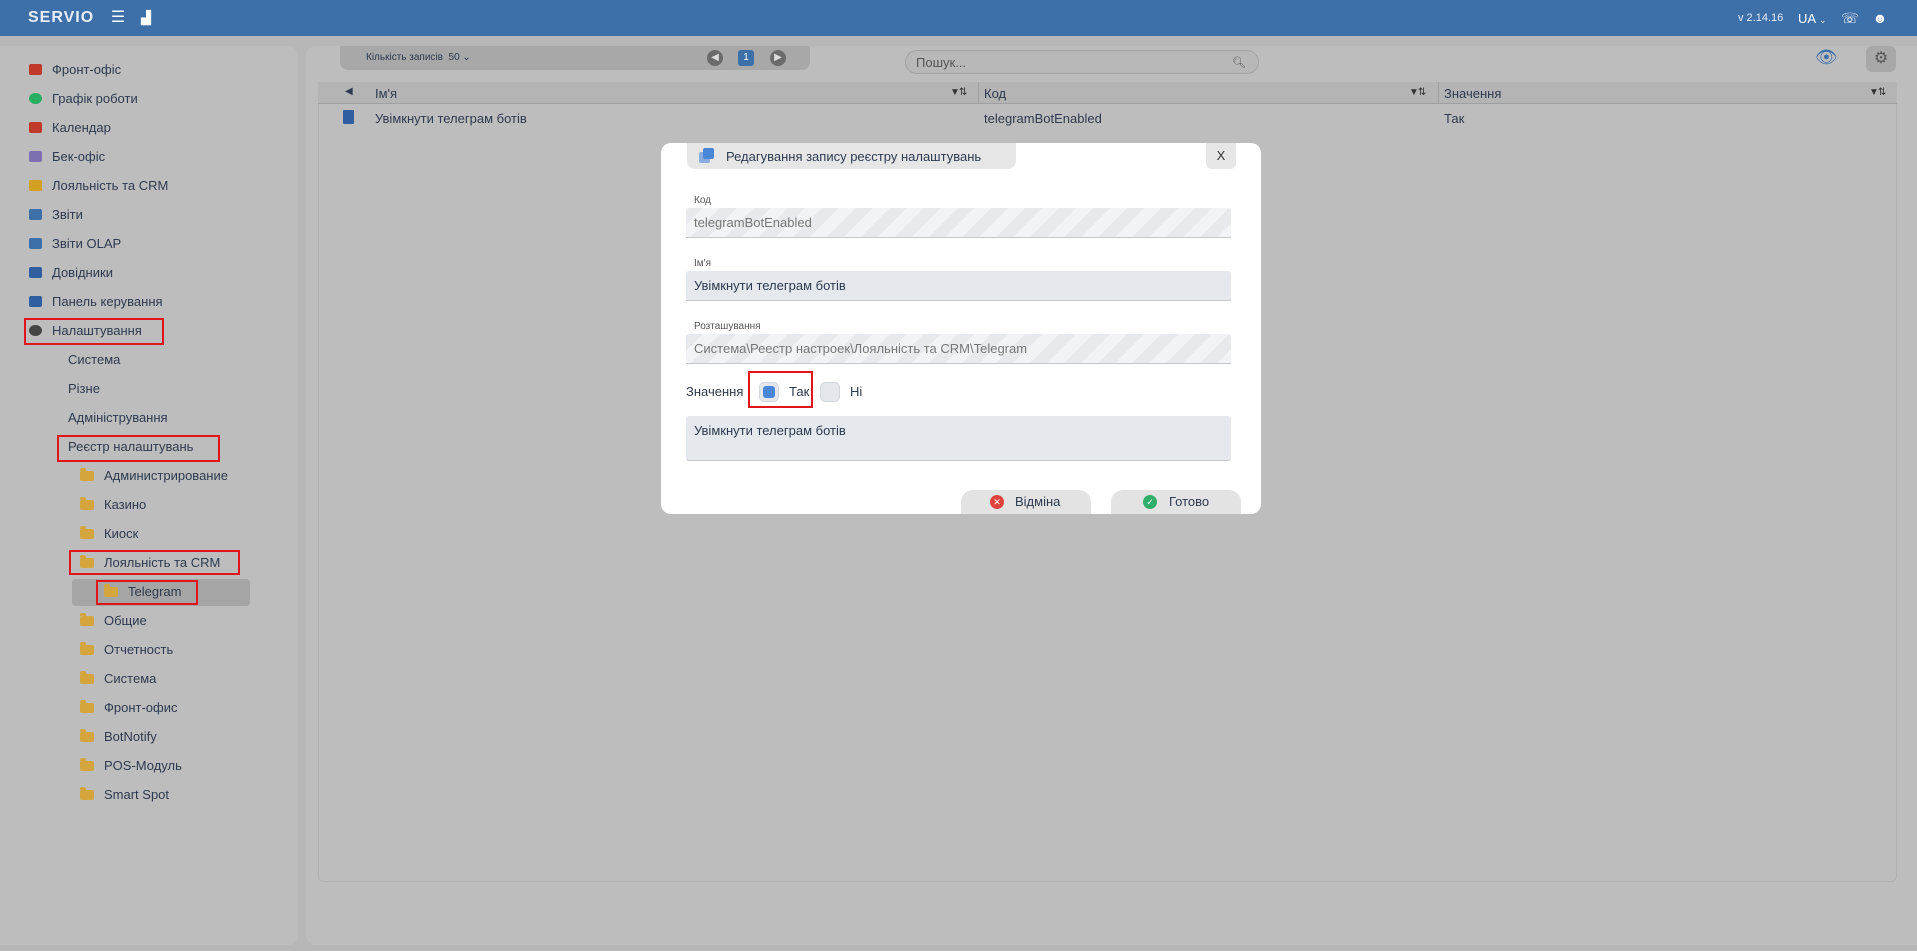 This screenshot has height=951, width=1917. I want to click on records-per-page-selector: Кількість записів 50 ⌄, so click(418, 57).